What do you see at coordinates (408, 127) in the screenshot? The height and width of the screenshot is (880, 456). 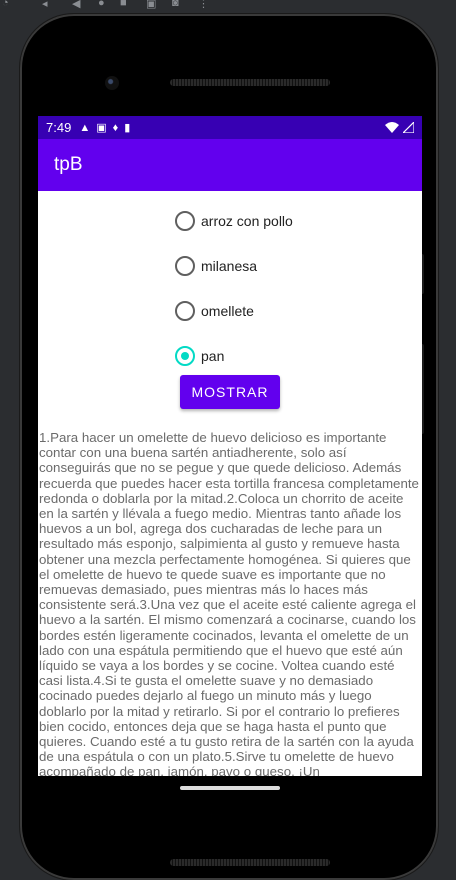 I see `signal-icon` at bounding box center [408, 127].